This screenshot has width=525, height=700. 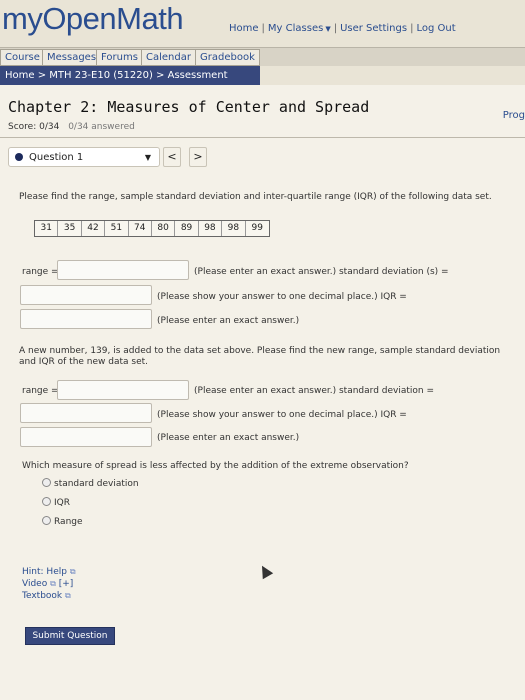 I want to click on nav-gradebook: Gradebook, so click(x=227, y=57).